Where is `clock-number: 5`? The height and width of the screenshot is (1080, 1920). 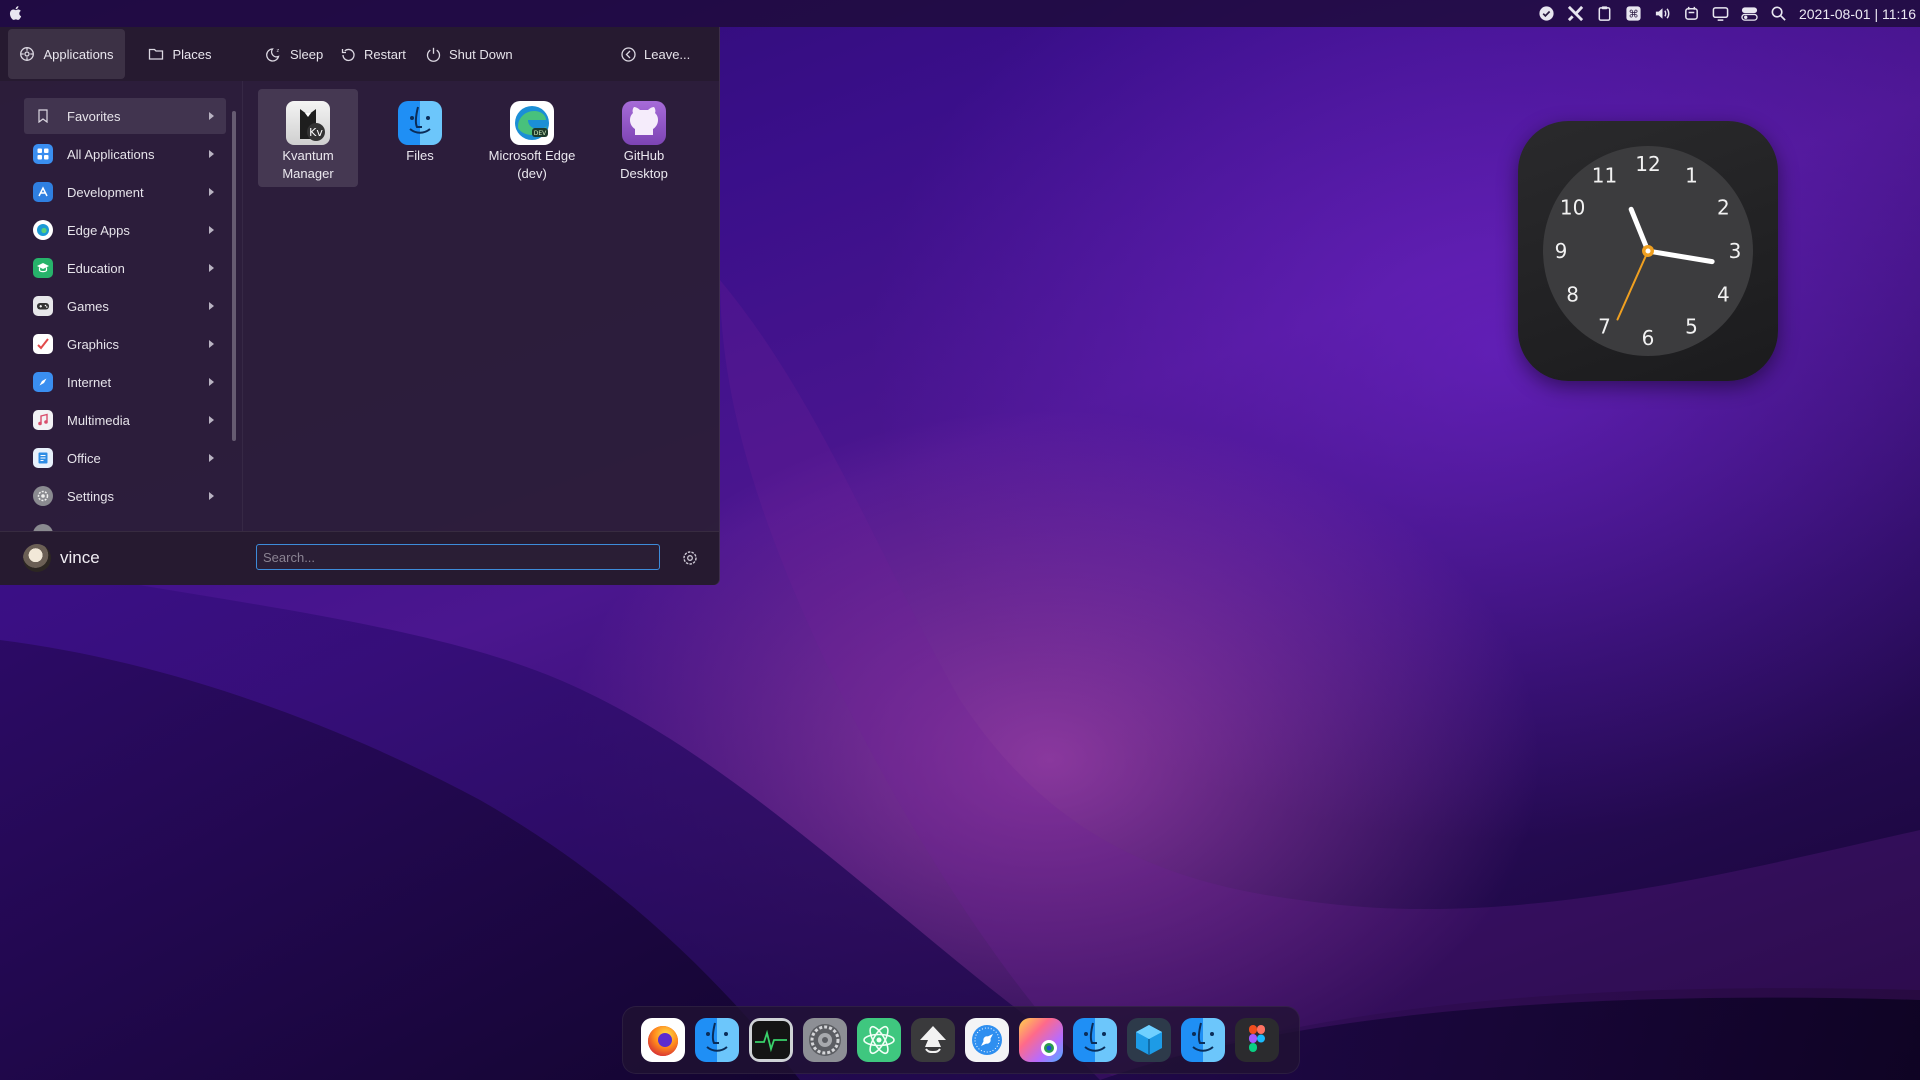 clock-number: 5 is located at coordinates (1691, 326).